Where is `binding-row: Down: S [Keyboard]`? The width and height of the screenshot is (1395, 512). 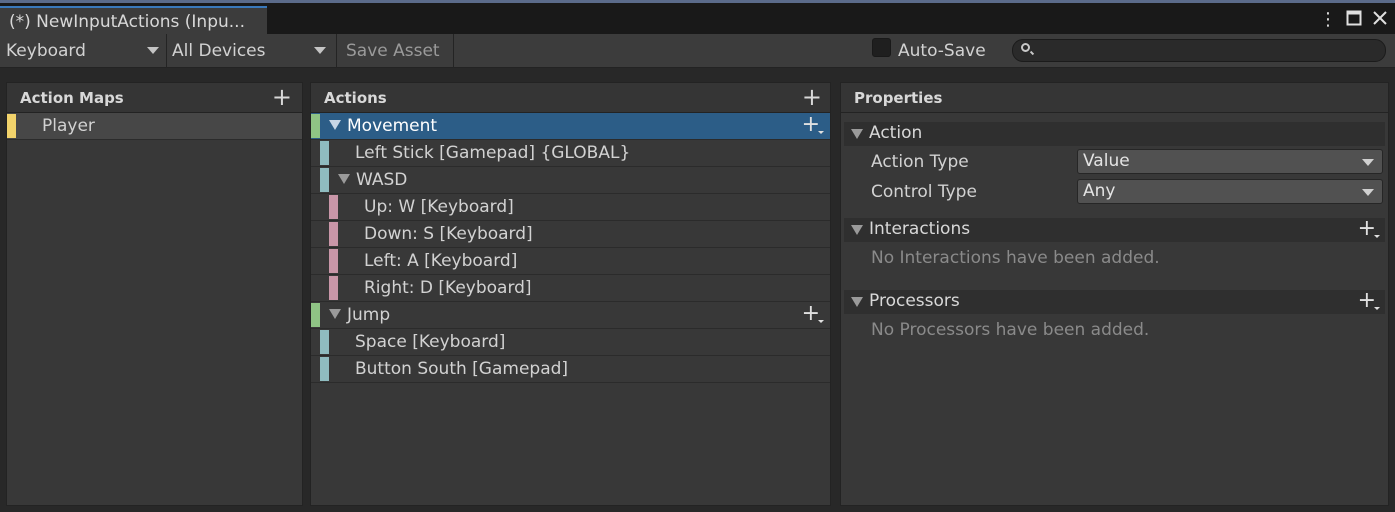
binding-row: Down: S [Keyboard] is located at coordinates (570, 234).